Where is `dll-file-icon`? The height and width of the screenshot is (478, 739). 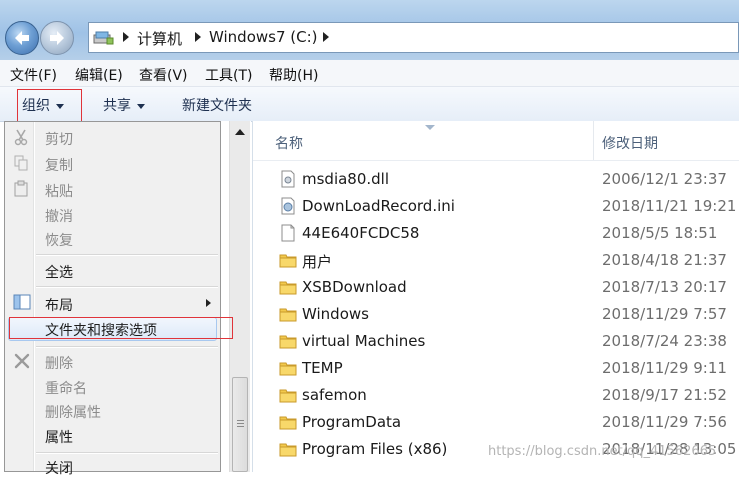 dll-file-icon is located at coordinates (288, 181).